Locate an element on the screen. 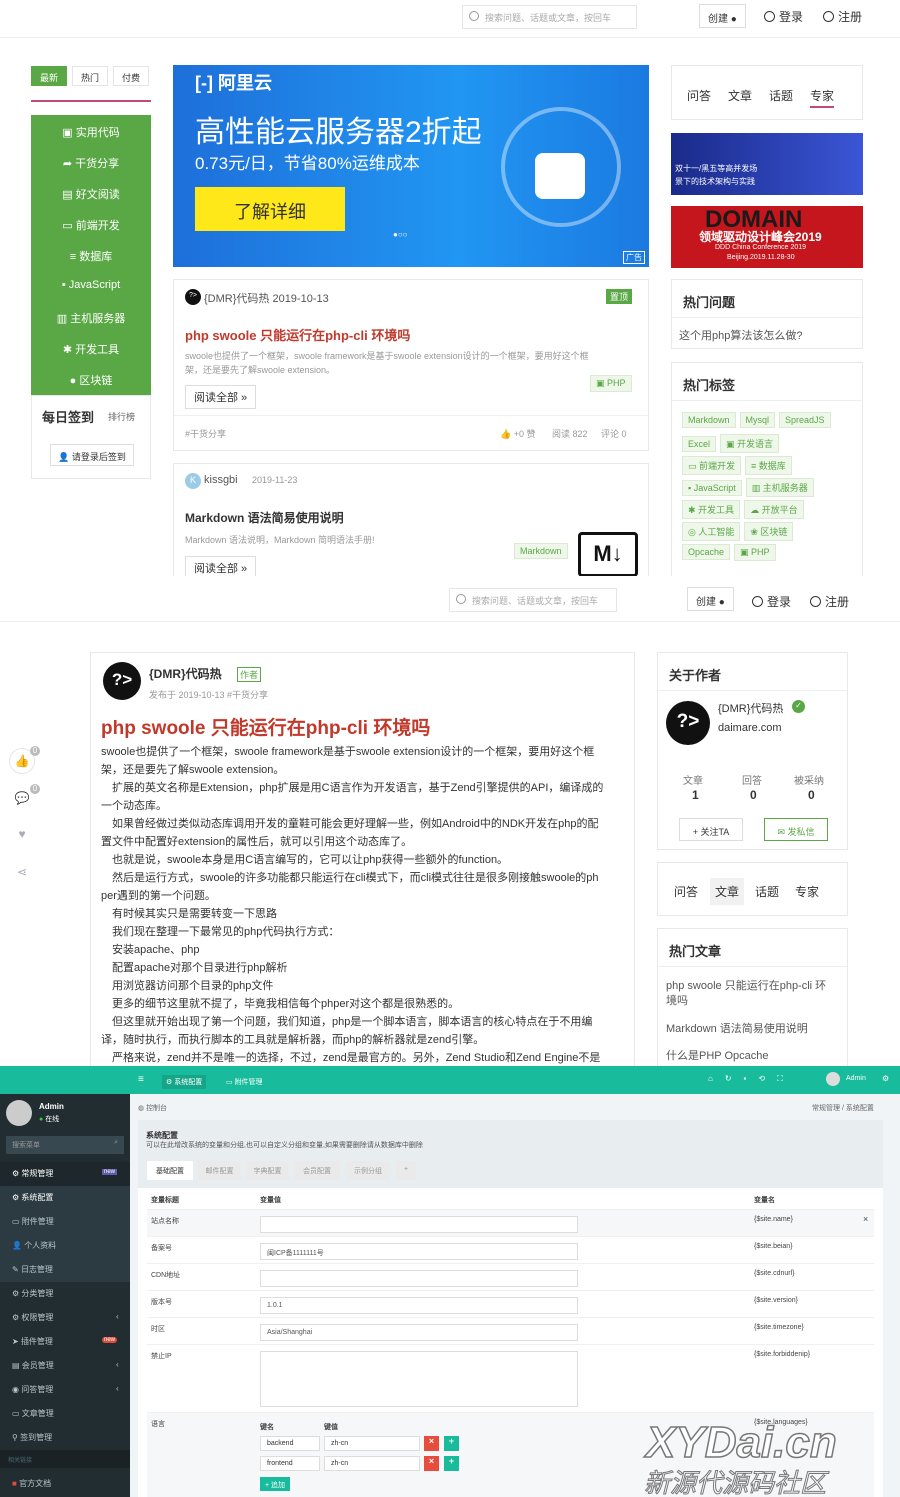 This screenshot has height=1497, width=900. tag-host-server: ▥ 主机服务器 is located at coordinates (779, 487).